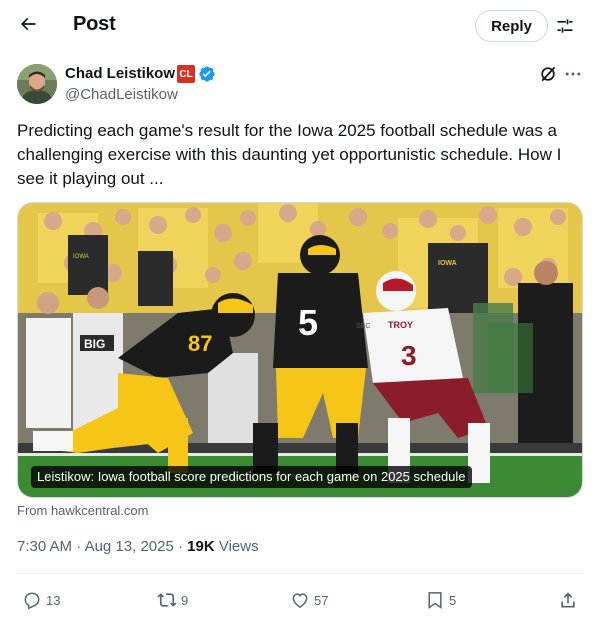 This screenshot has width=600, height=623. Describe the element at coordinates (308, 322) in the screenshot. I see `jersey-number: 5` at that location.